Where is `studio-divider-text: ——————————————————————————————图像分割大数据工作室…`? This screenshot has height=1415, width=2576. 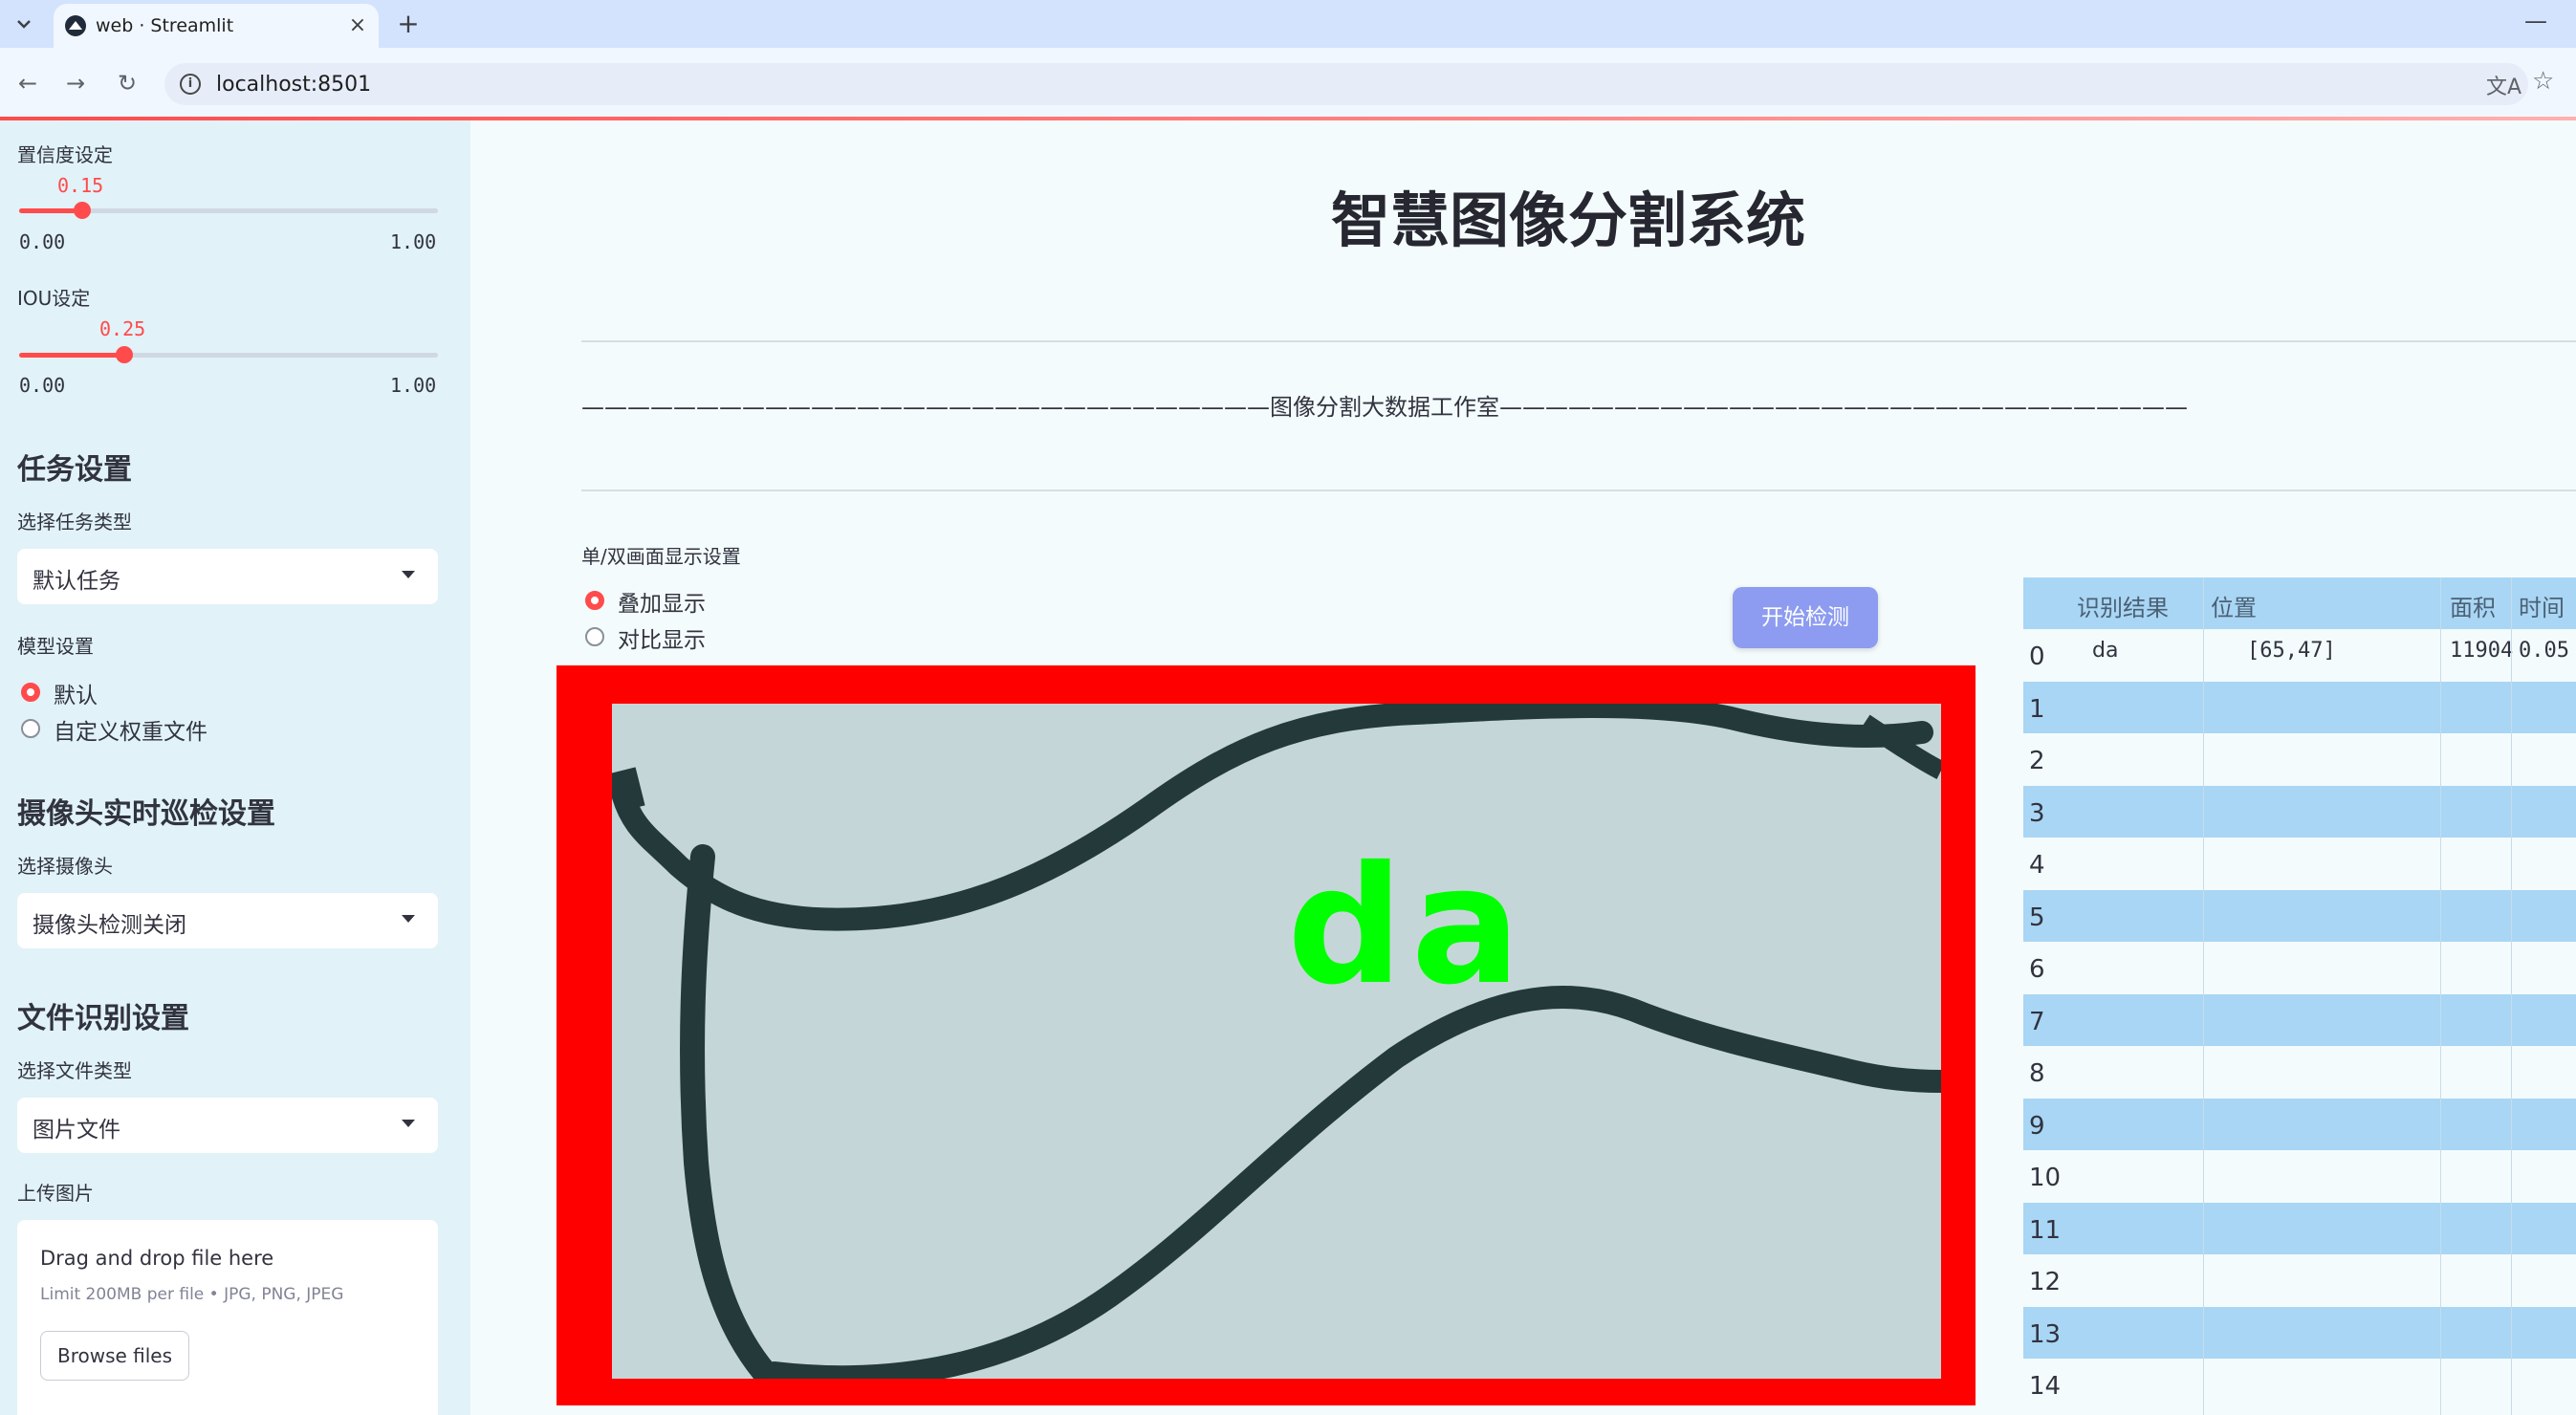 studio-divider-text: ——————————————————————————————图像分割大数据工作室… is located at coordinates (1384, 407).